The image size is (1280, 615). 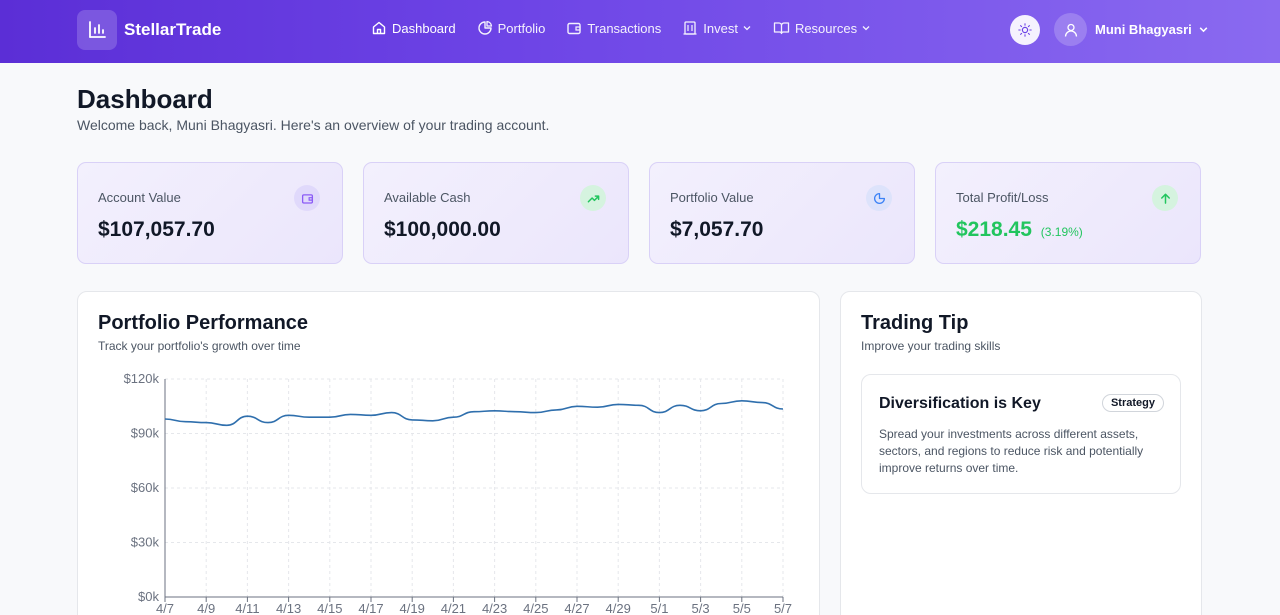 I want to click on user-name: Muni Bhagyasri, so click(x=1143, y=29).